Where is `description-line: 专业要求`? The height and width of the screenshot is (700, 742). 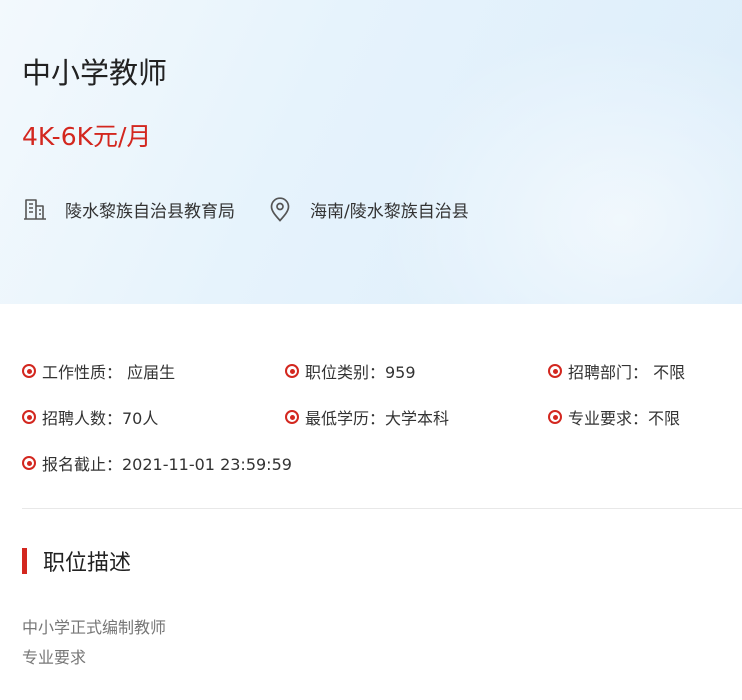 description-line: 专业要求 is located at coordinates (54, 657).